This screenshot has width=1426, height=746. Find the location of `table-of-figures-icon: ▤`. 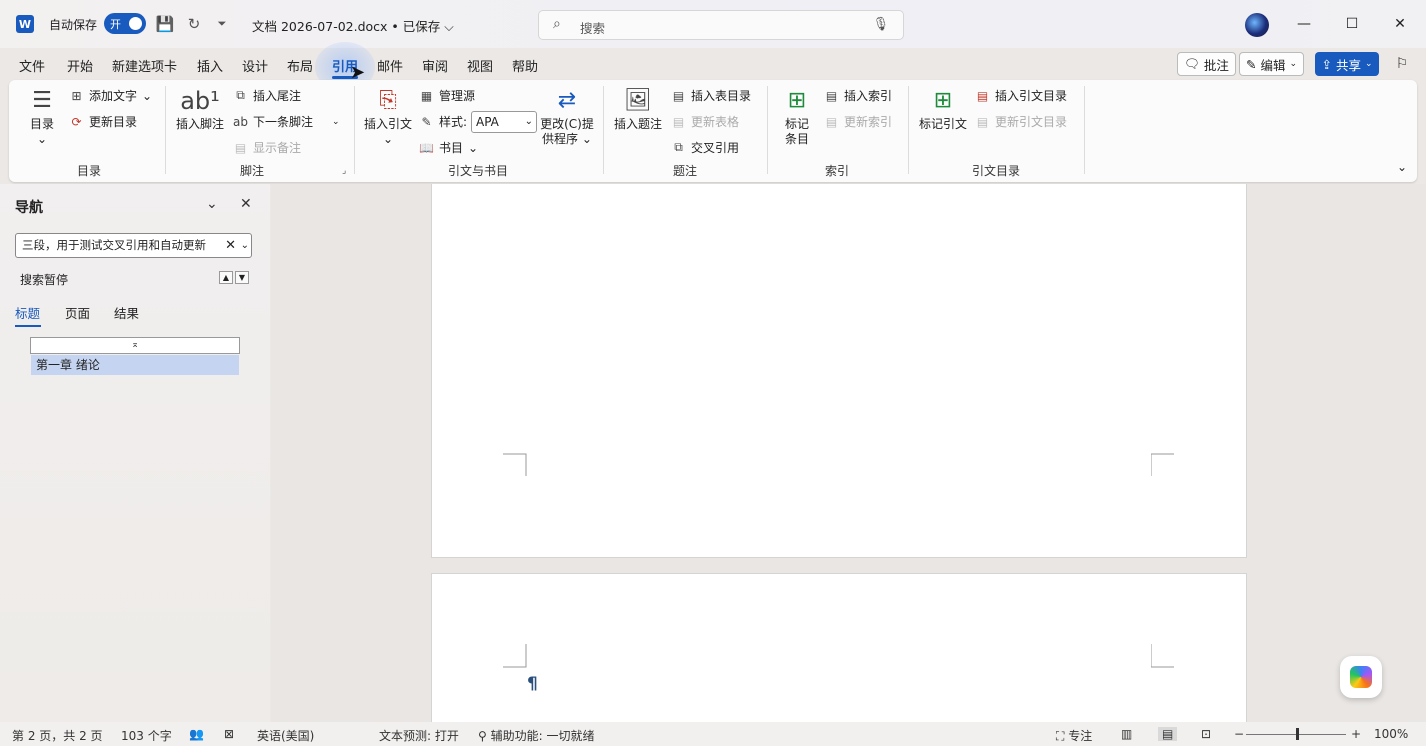

table-of-figures-icon: ▤ is located at coordinates (678, 95).